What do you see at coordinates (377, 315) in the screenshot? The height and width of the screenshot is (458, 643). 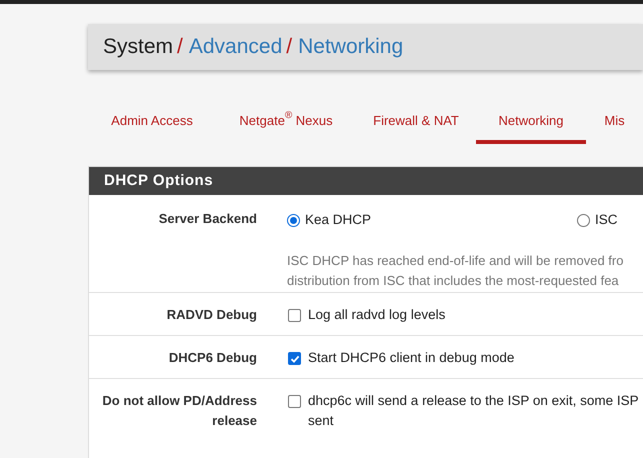 I see `checkbox-label: Log all radvd log levels` at bounding box center [377, 315].